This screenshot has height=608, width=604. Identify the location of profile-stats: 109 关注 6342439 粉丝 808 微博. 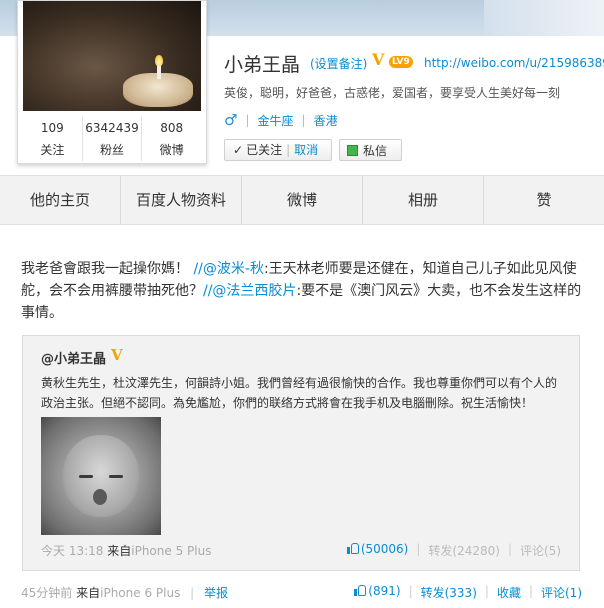
(112, 139).